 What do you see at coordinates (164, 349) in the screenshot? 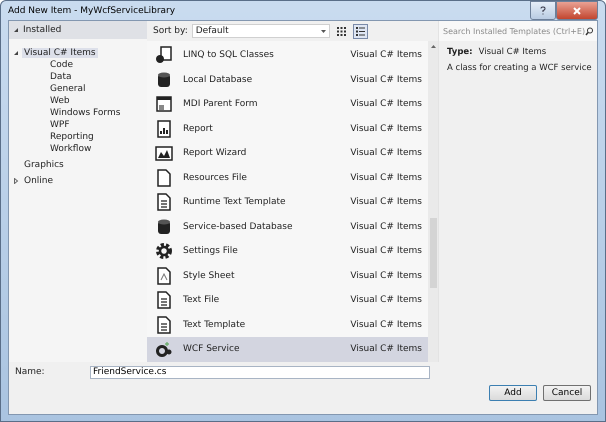
I see `service-gear-icon` at bounding box center [164, 349].